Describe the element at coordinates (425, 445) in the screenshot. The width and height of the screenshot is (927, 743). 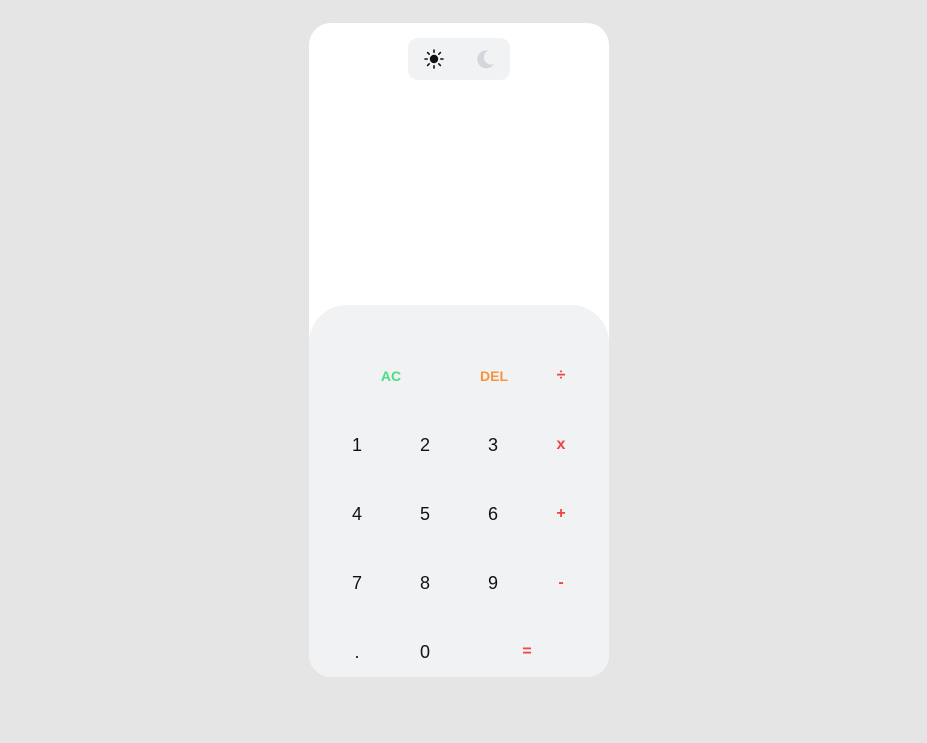
I see `digit-2-button: 2` at that location.